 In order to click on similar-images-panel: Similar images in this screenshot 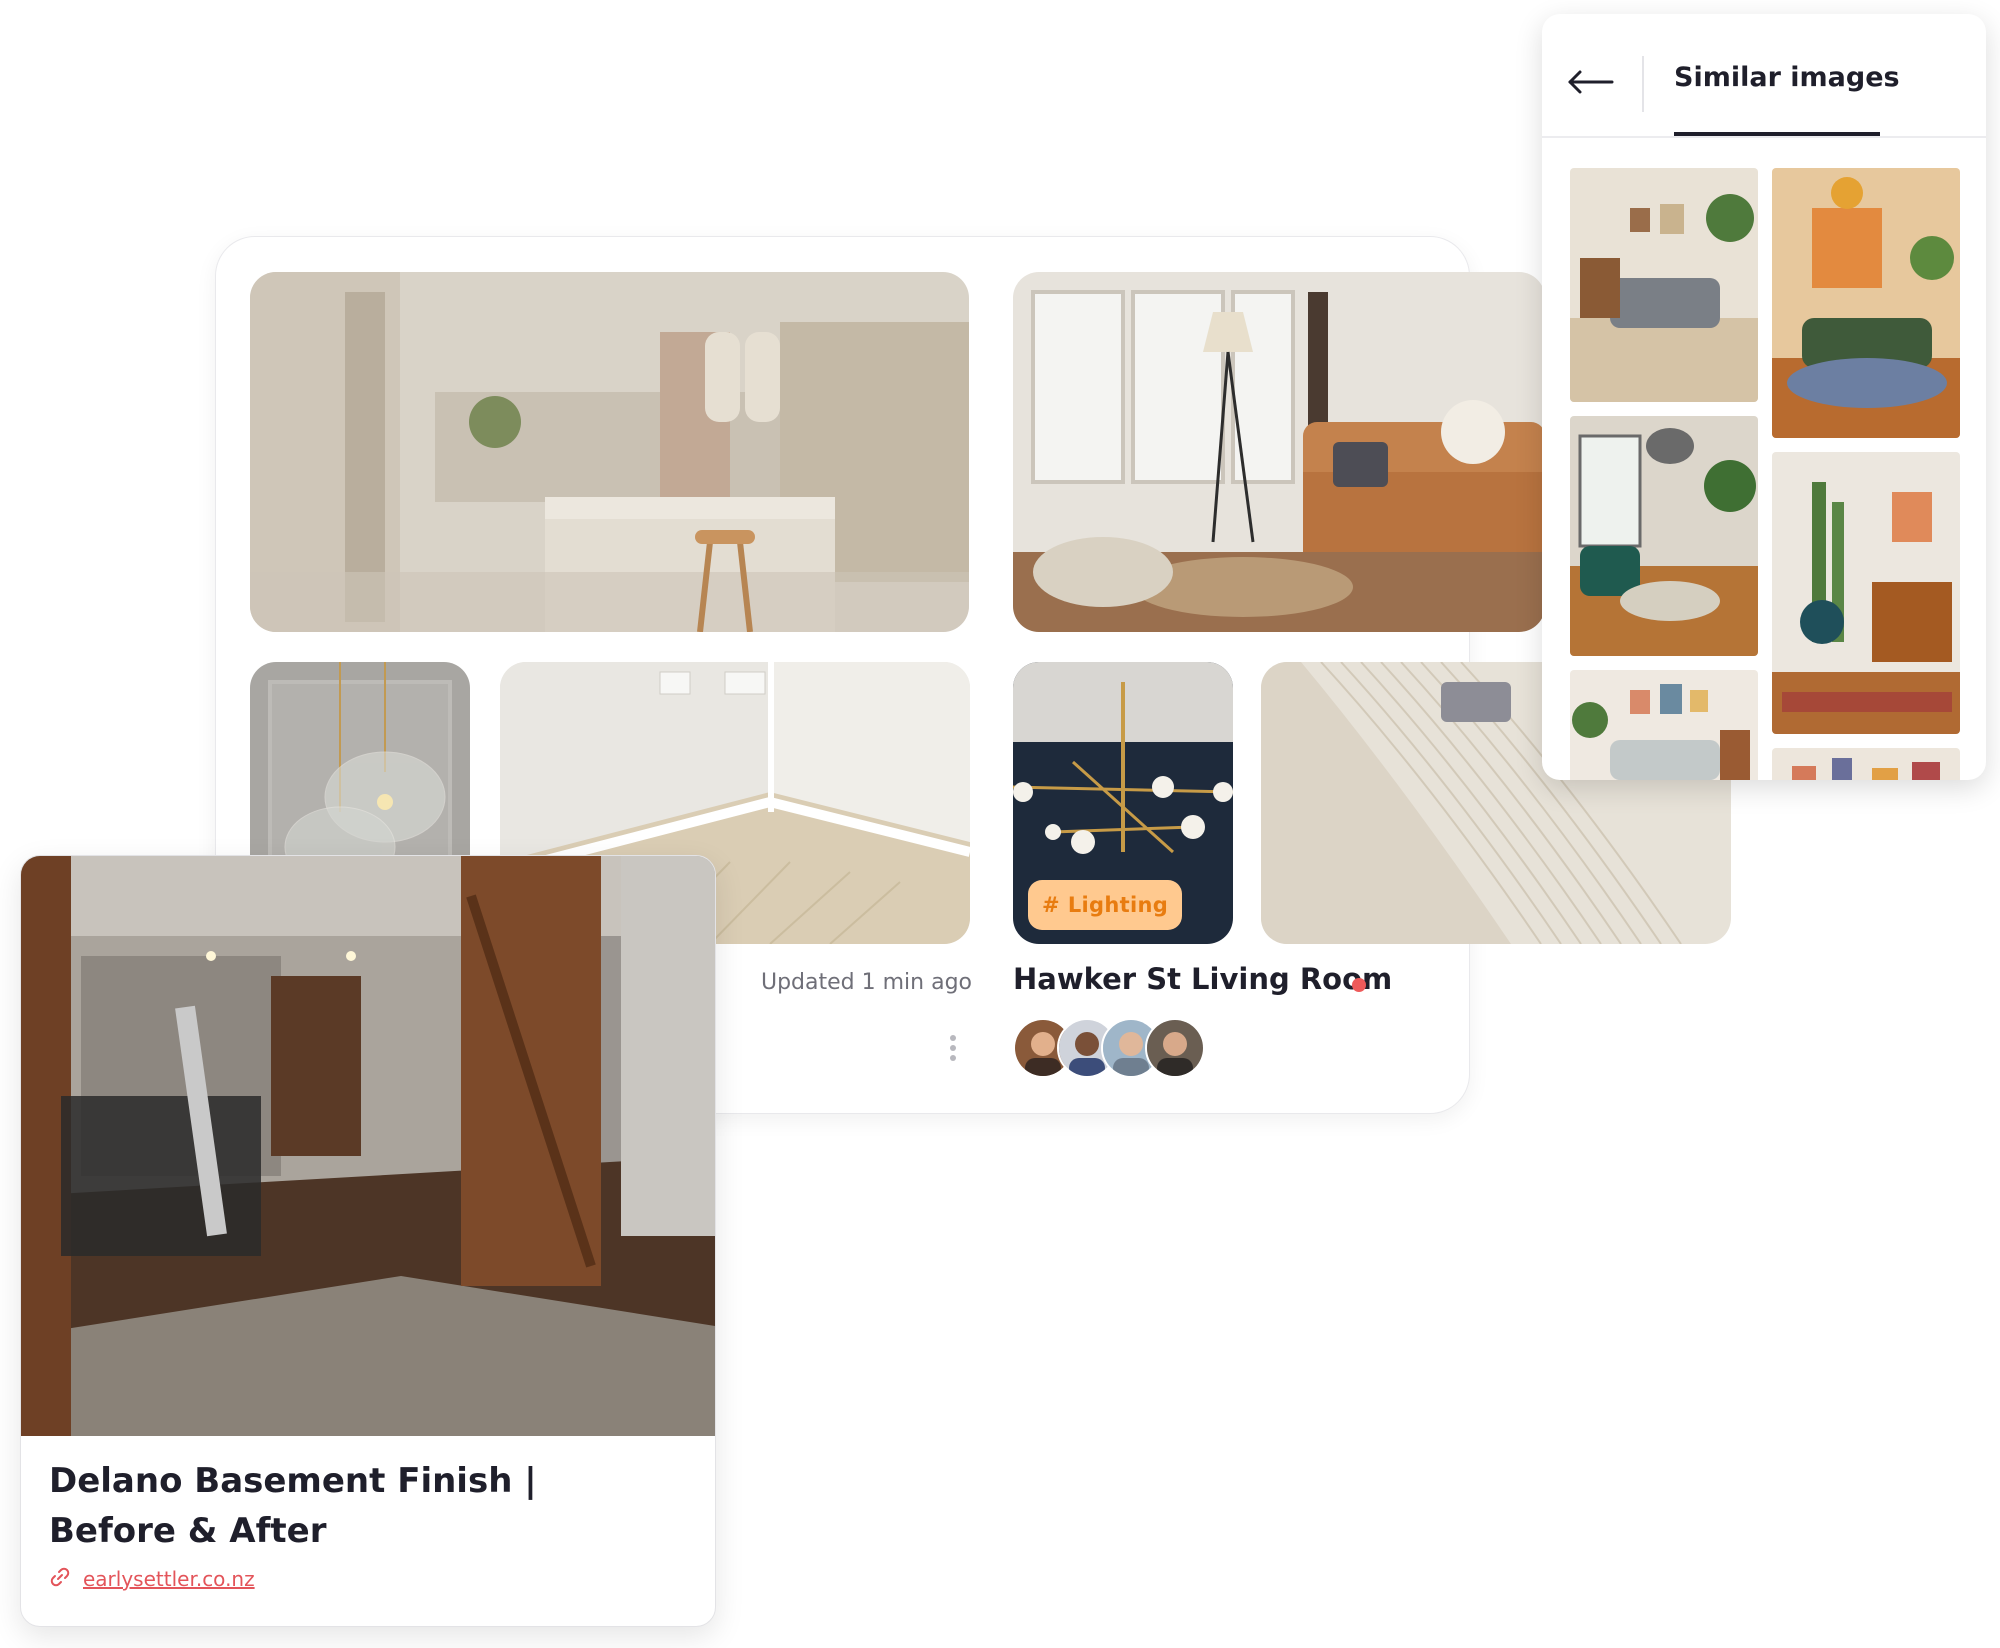, I will do `click(1764, 397)`.